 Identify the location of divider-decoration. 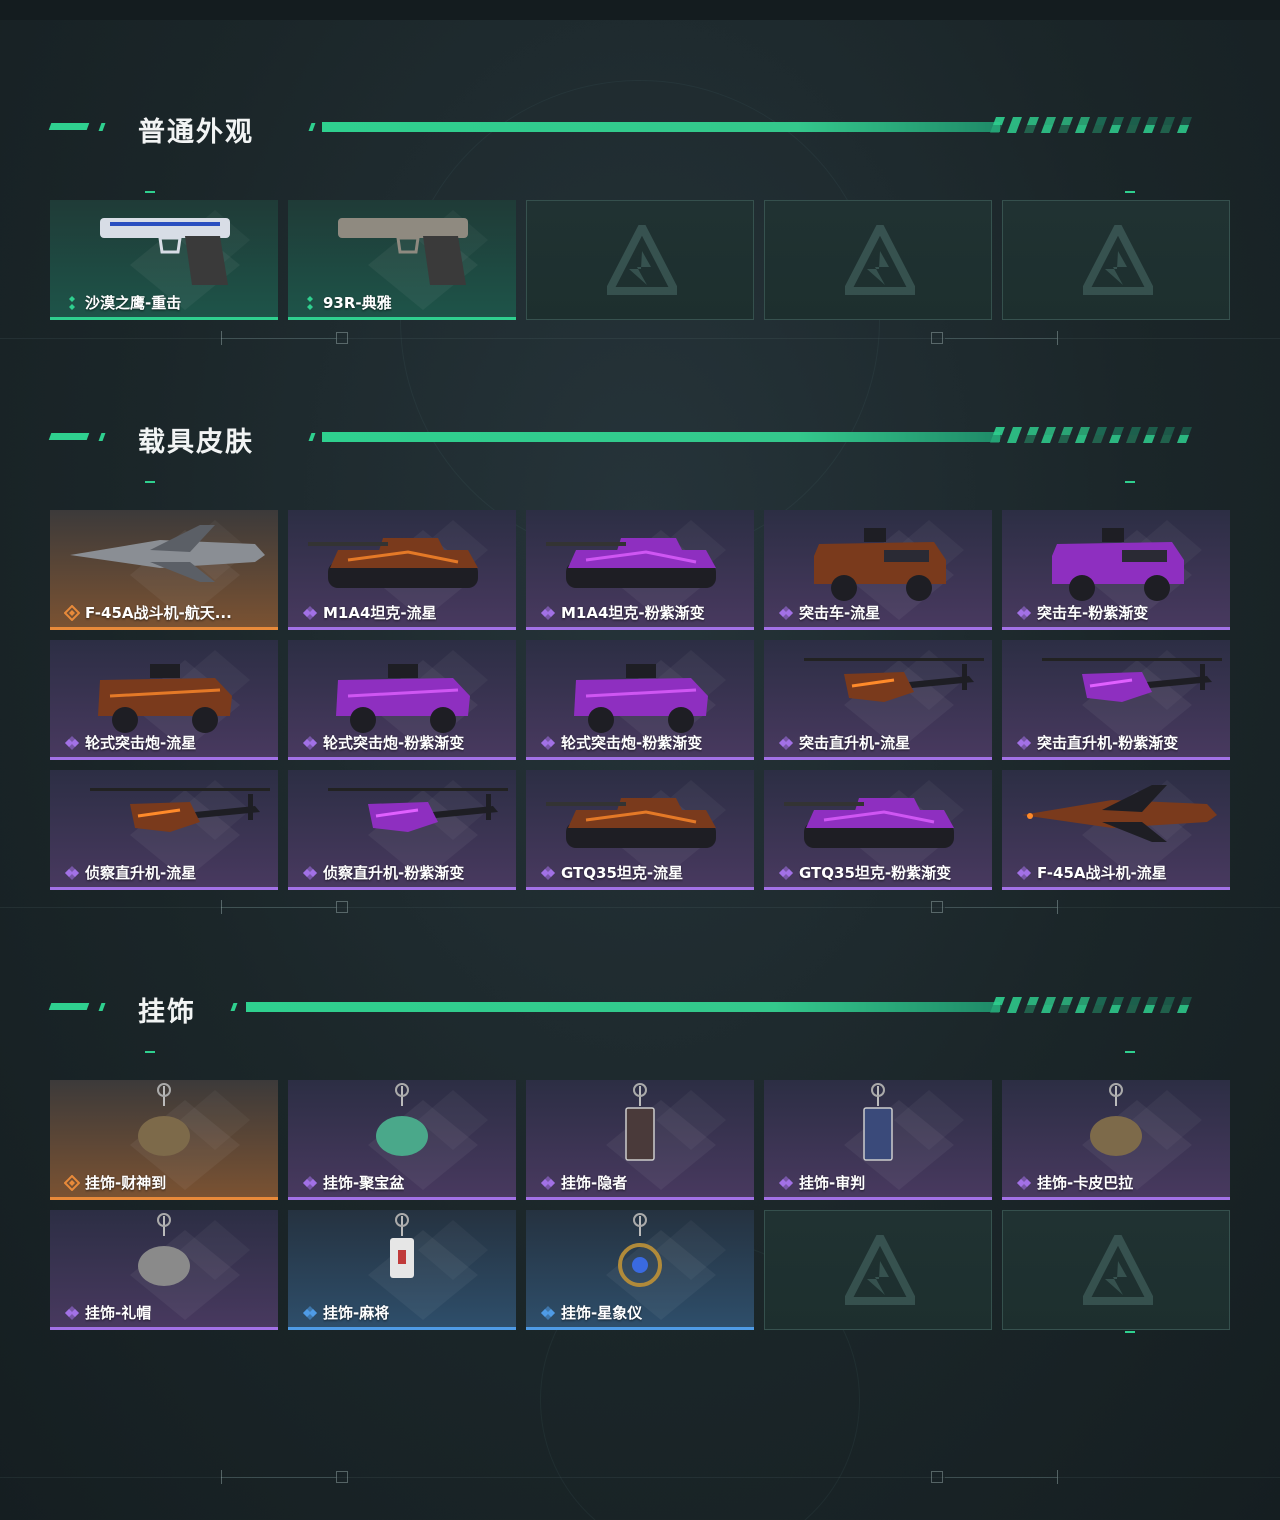
(640, 340).